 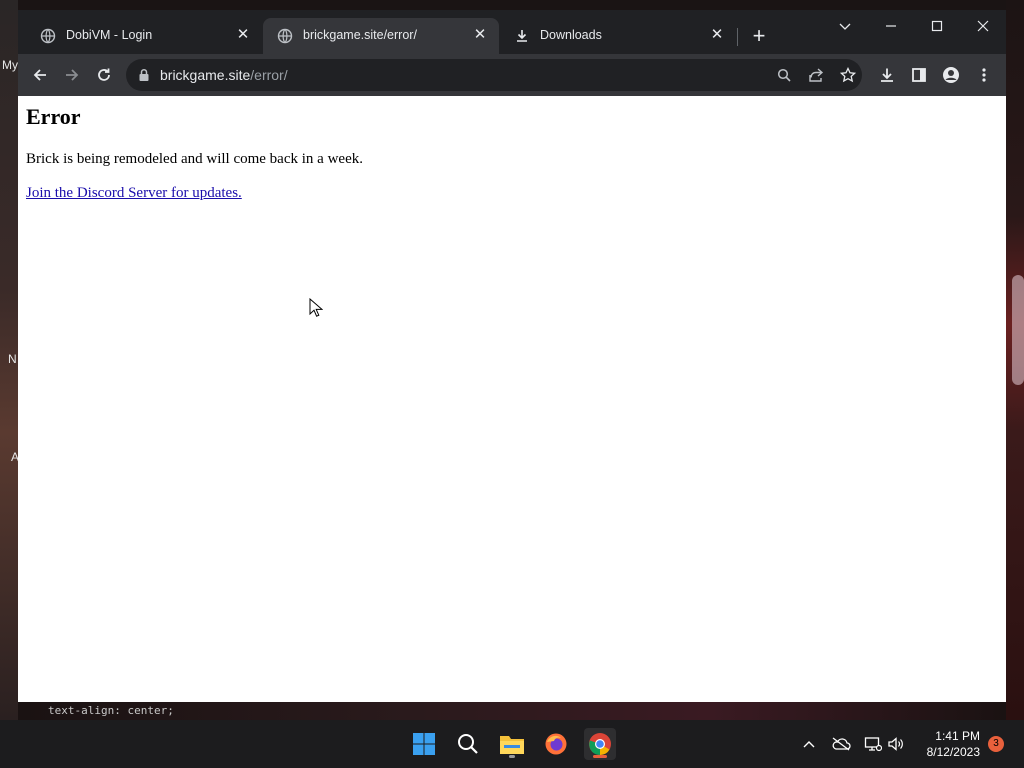 What do you see at coordinates (948, 744) in the screenshot?
I see `clock: 1:41 PM 8/12/2023` at bounding box center [948, 744].